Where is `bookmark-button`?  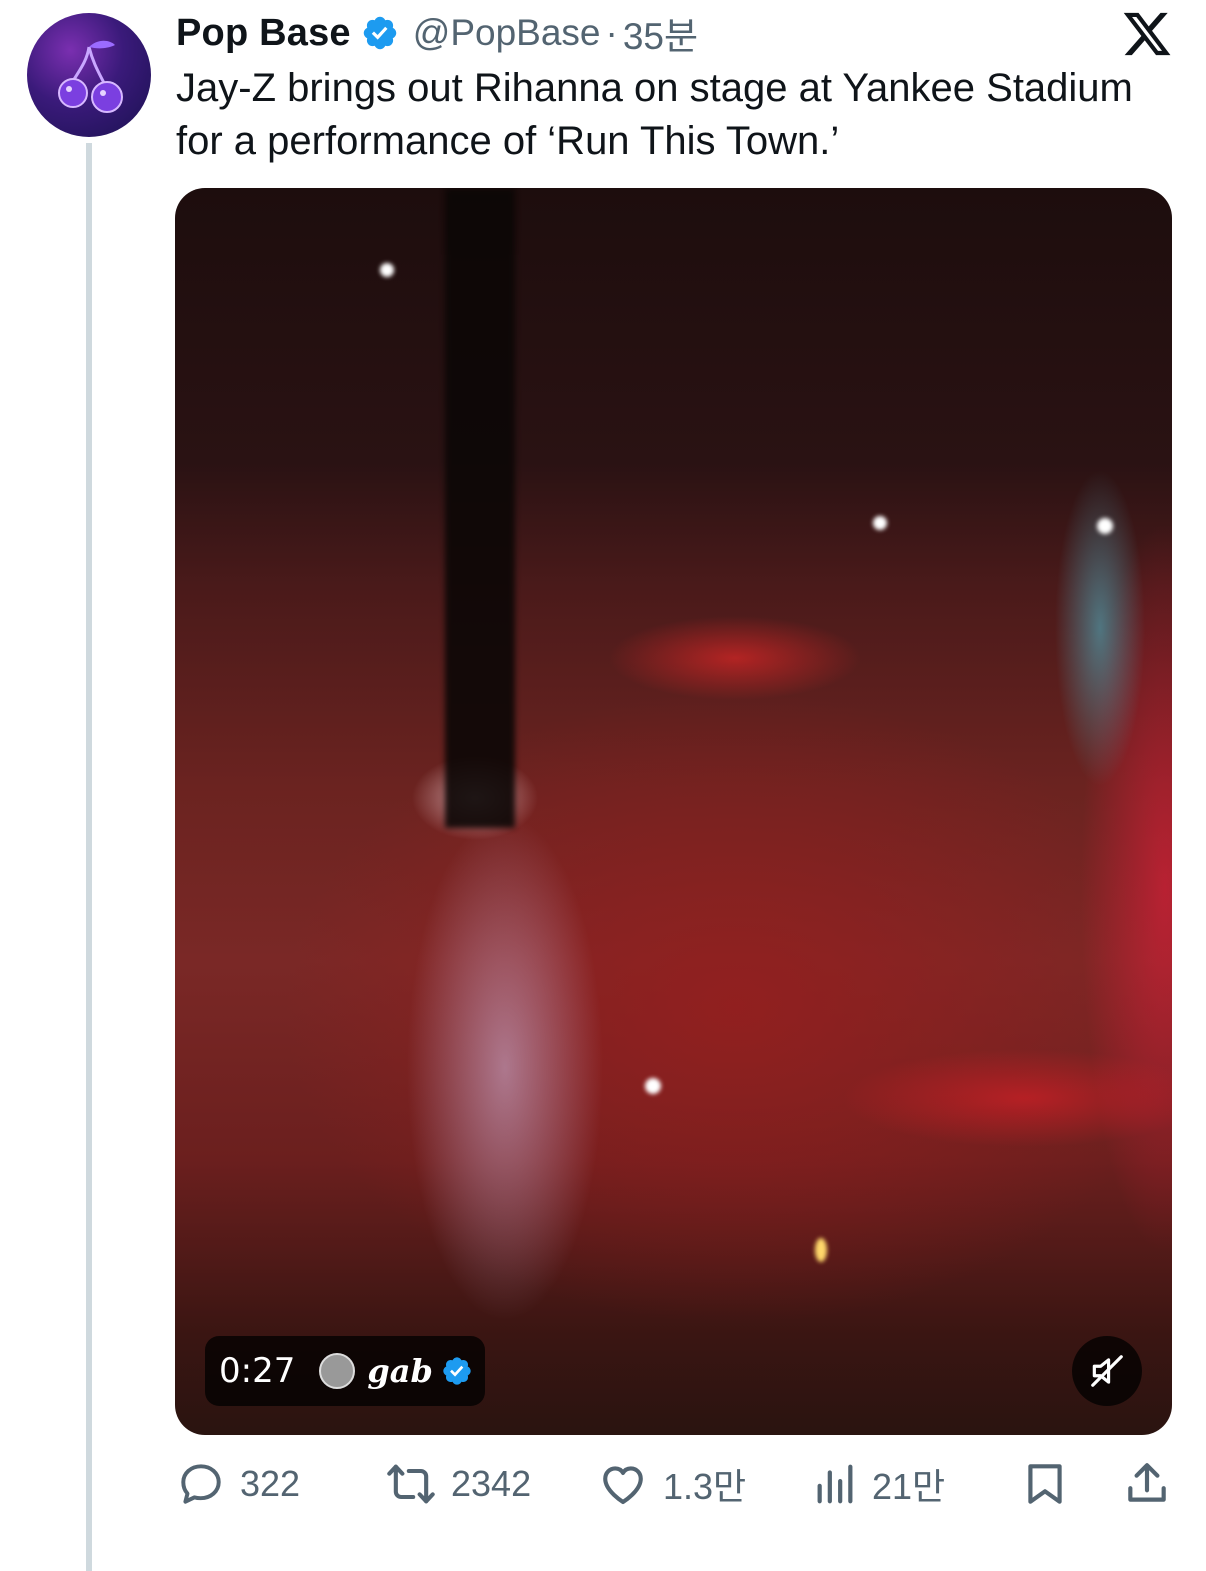
bookmark-button is located at coordinates (1045, 1484).